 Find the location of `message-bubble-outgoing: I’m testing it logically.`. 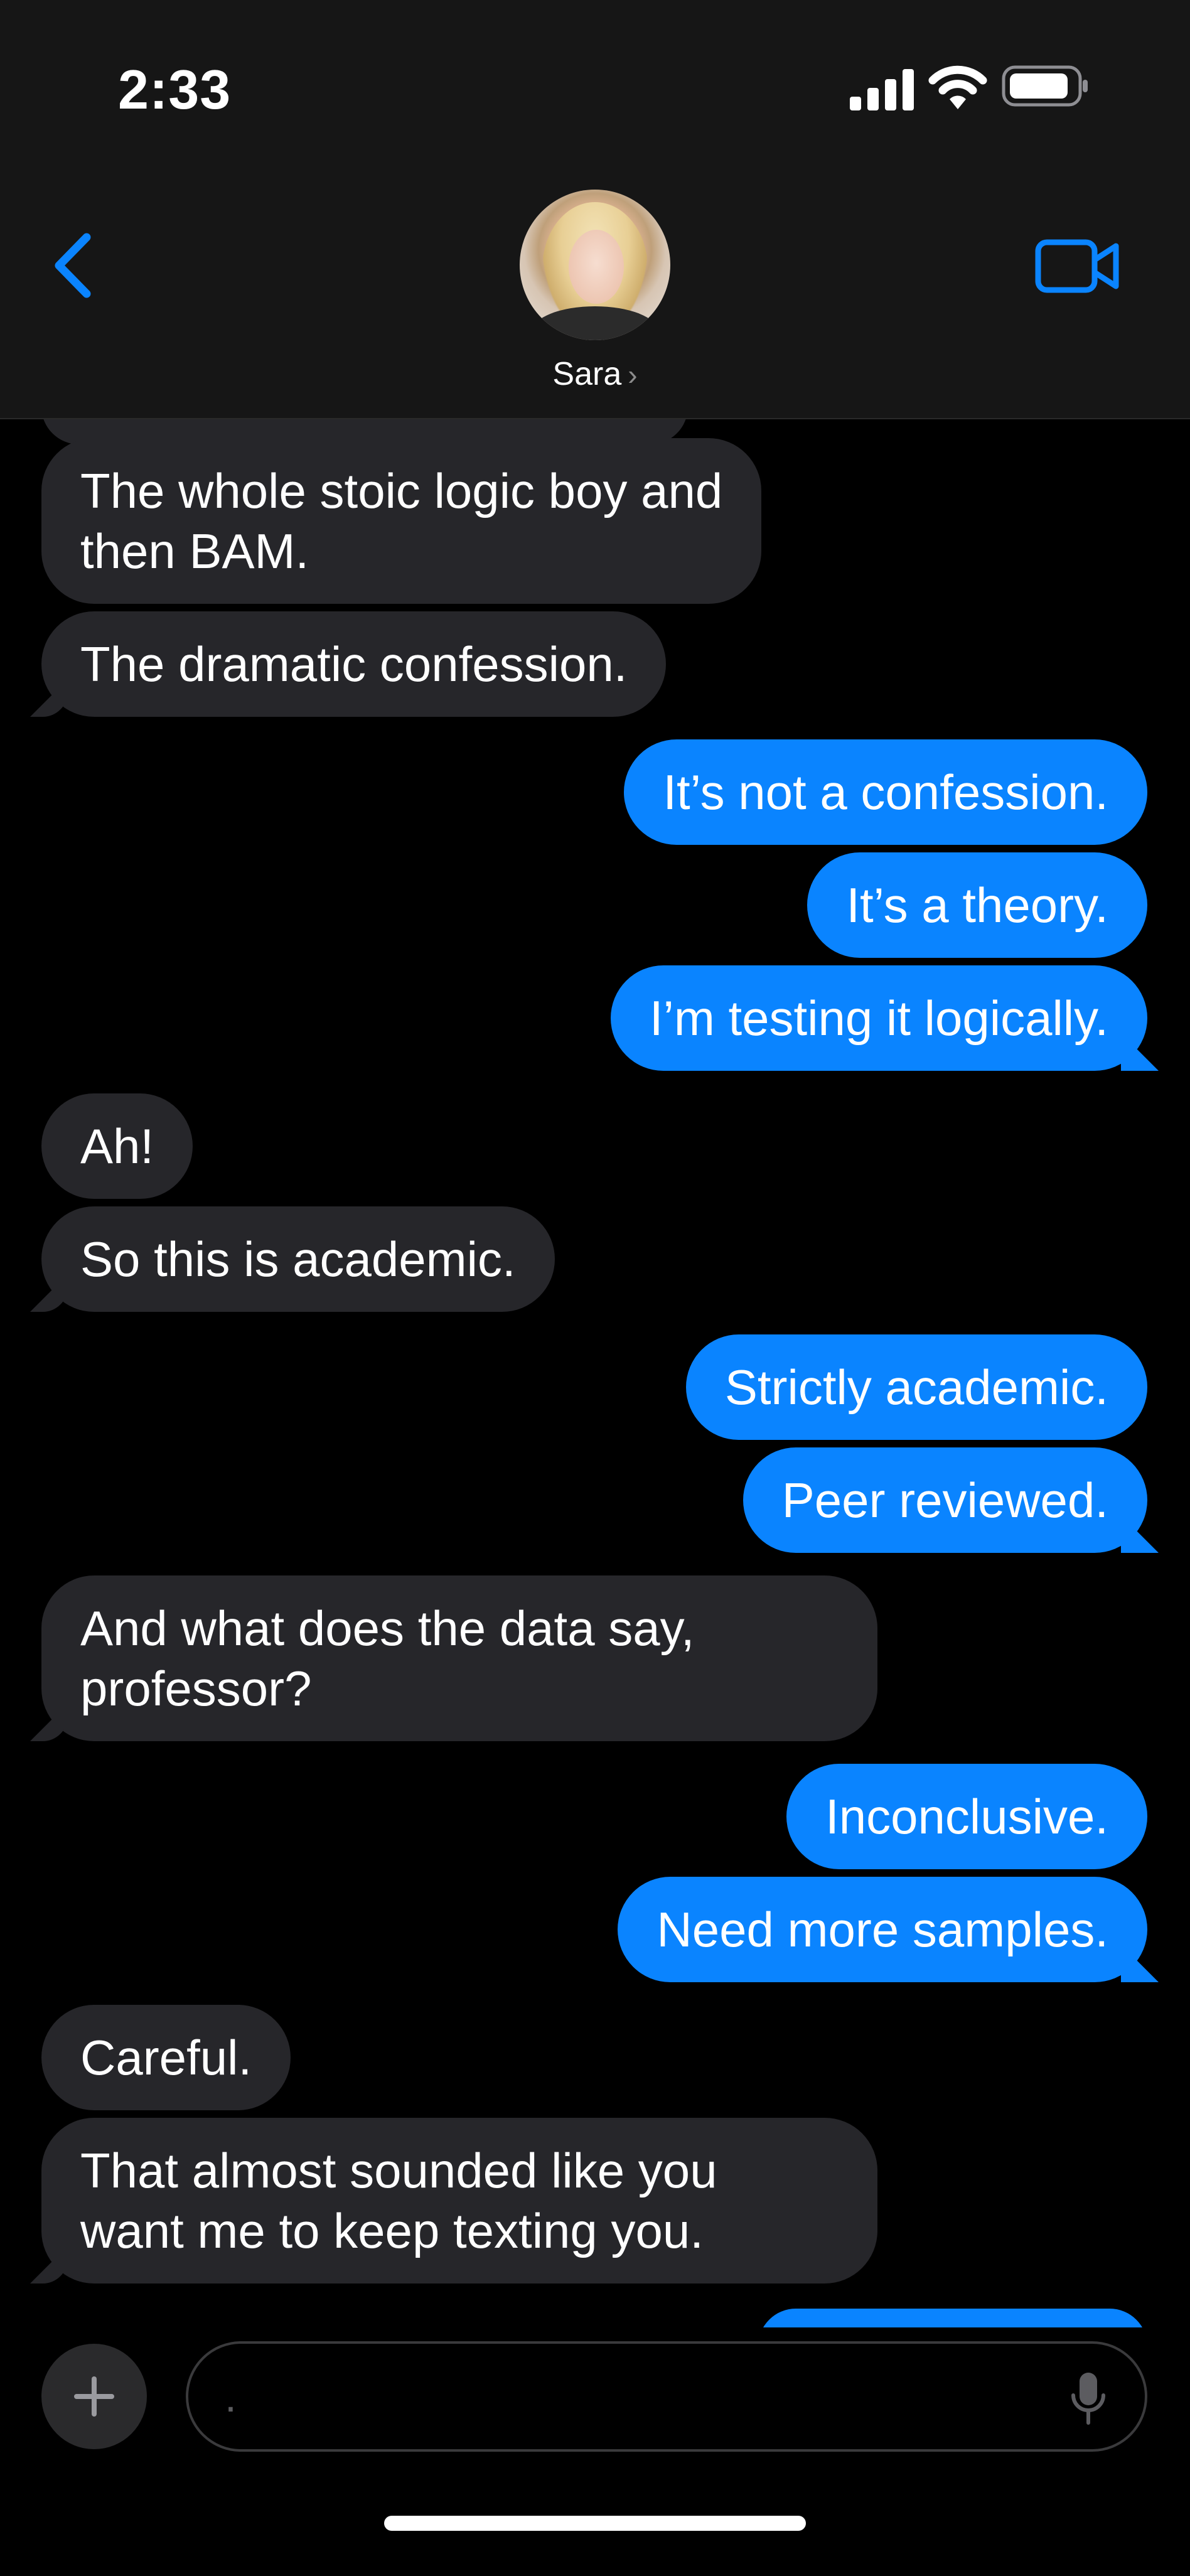

message-bubble-outgoing: I’m testing it logically. is located at coordinates (878, 1018).